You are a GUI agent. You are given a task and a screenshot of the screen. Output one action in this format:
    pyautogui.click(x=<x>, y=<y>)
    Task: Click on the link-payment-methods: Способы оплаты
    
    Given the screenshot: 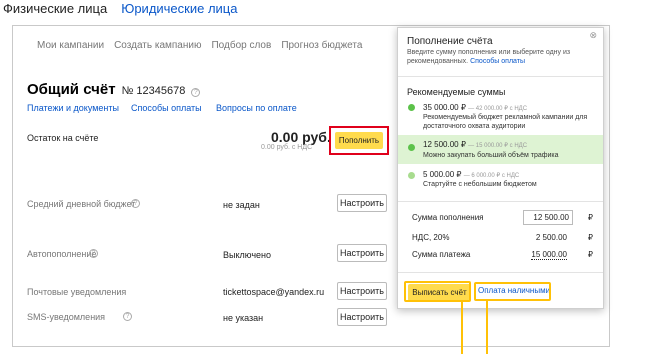 What is the action you would take?
    pyautogui.click(x=166, y=108)
    